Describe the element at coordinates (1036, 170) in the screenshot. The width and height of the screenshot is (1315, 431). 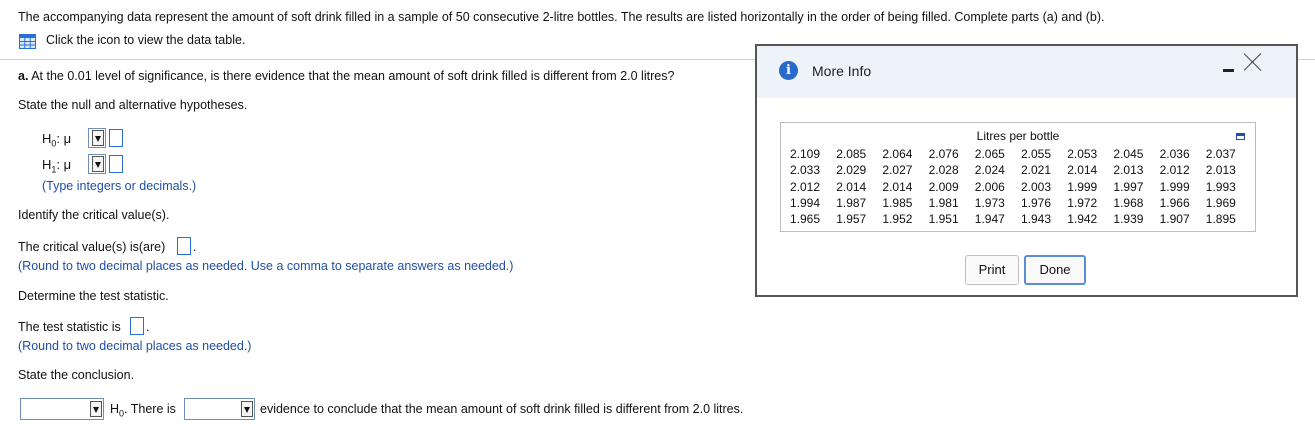
I see `table-cell: 2.021` at that location.